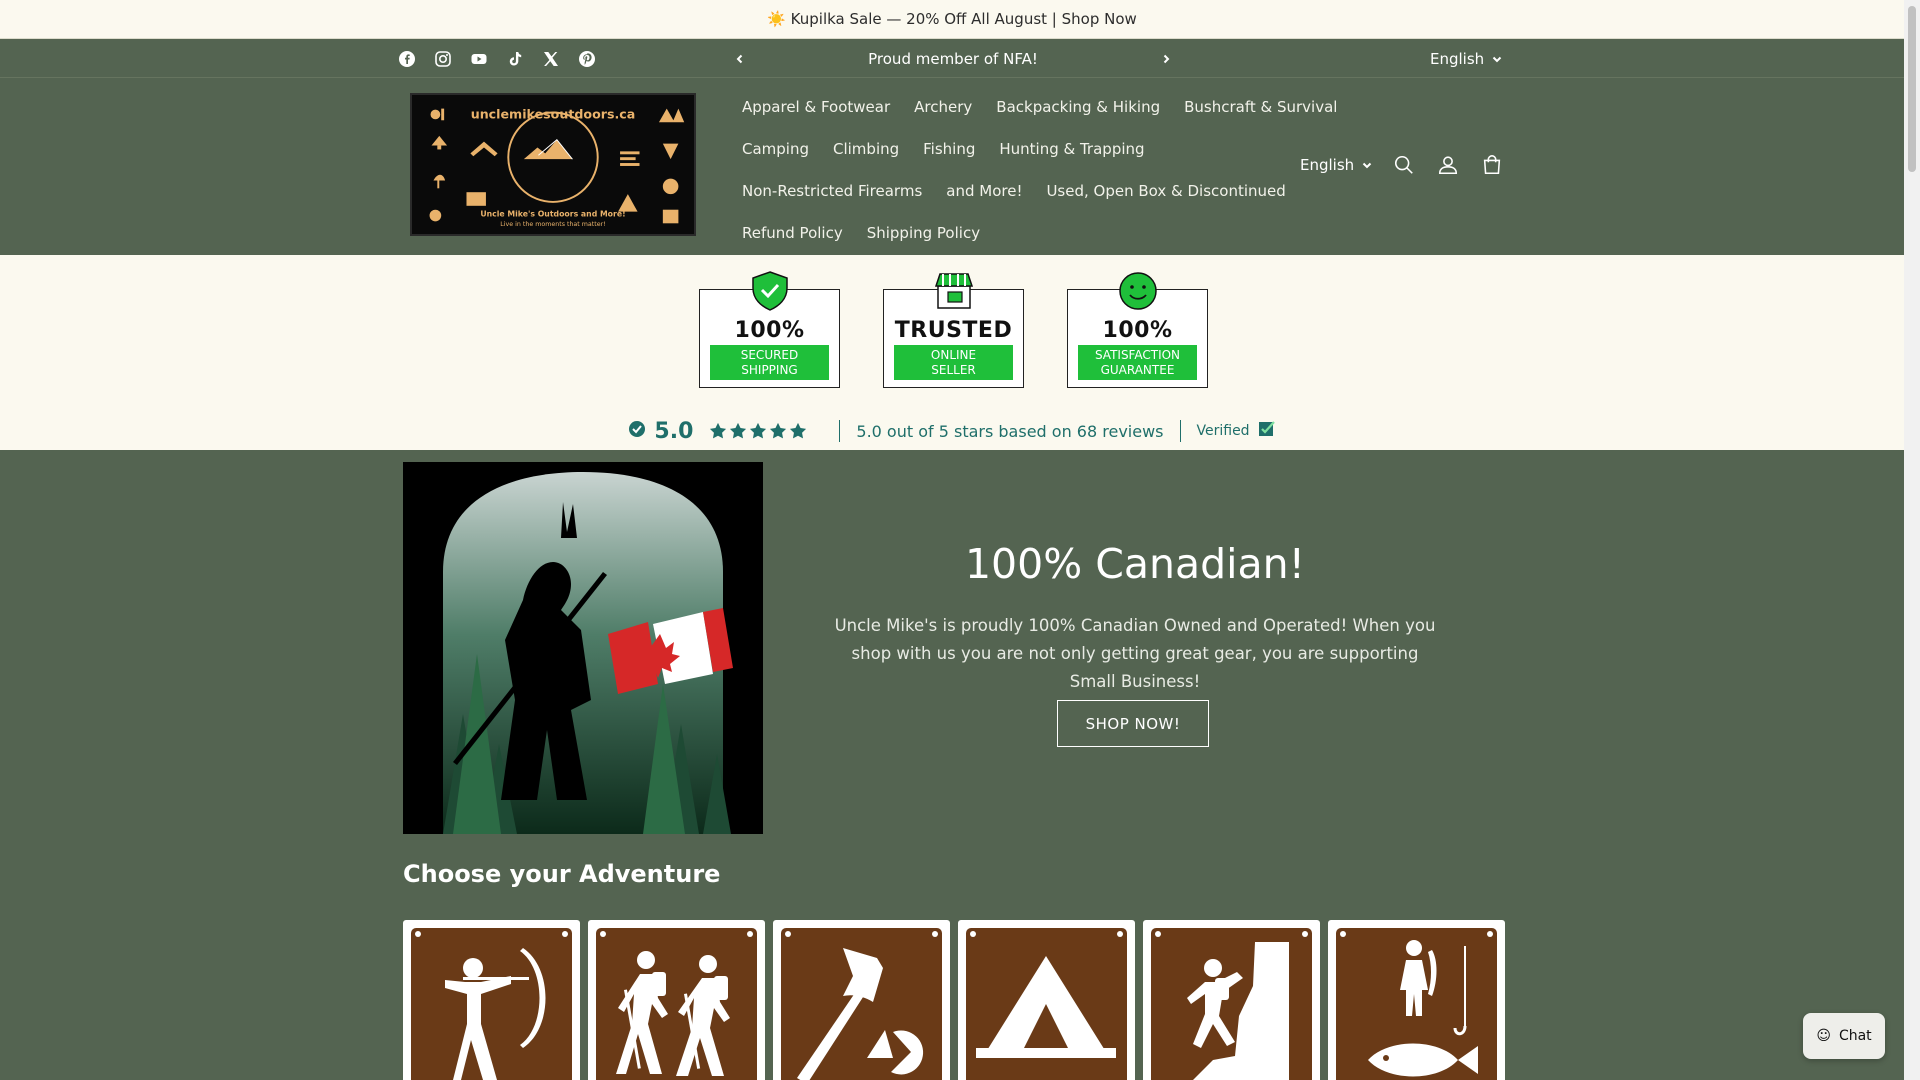  Describe the element at coordinates (1423, 1008) in the screenshot. I see `fishing-icon` at that location.